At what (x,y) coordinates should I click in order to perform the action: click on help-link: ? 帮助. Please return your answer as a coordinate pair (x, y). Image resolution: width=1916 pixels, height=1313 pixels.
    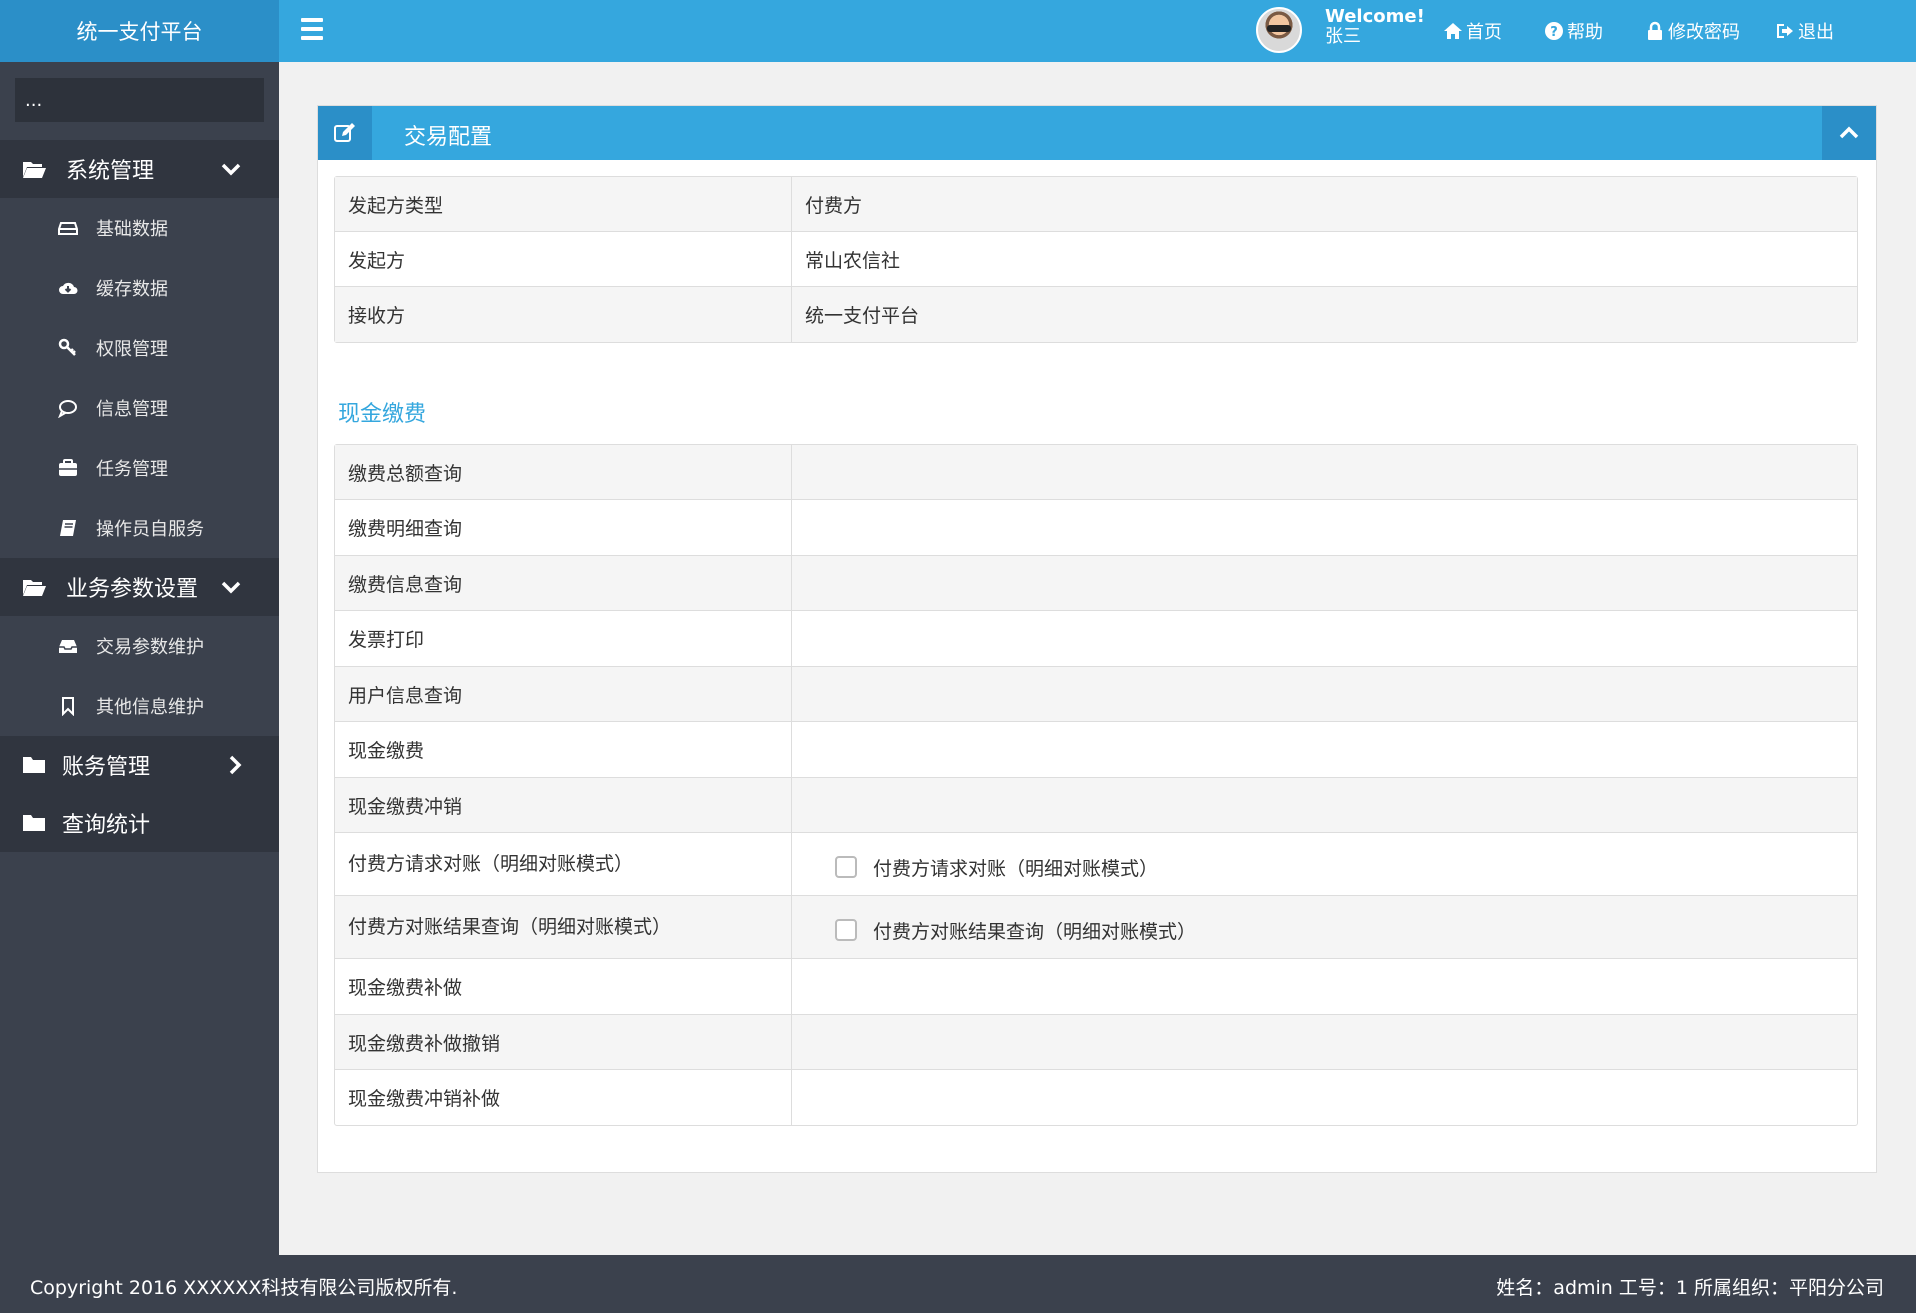
    Looking at the image, I should click on (1573, 31).